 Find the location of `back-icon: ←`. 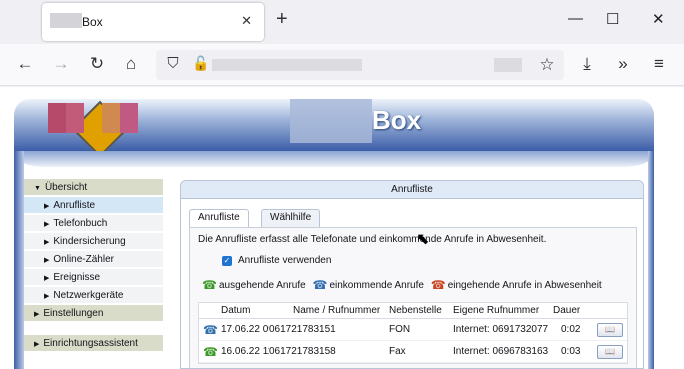

back-icon: ← is located at coordinates (25, 64).